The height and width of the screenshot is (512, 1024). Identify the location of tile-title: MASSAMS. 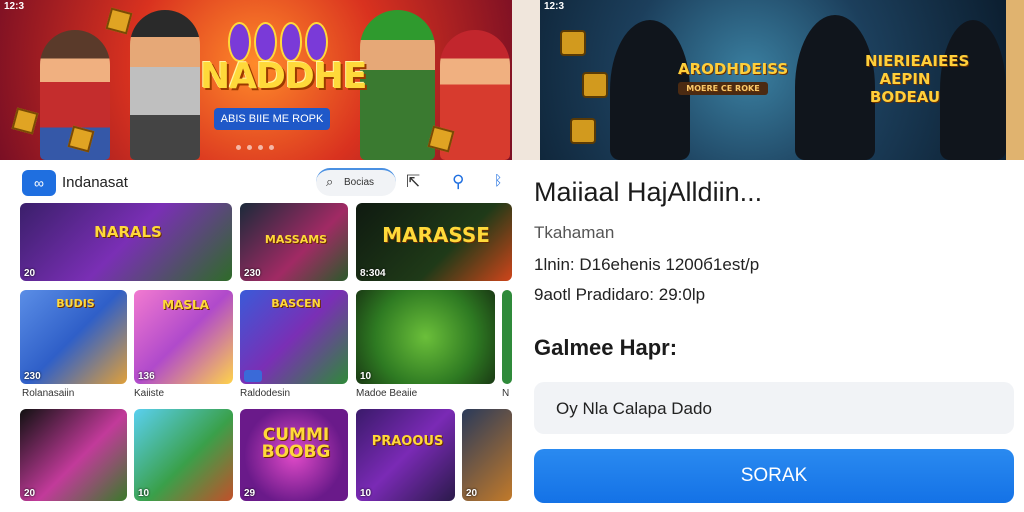
(296, 240).